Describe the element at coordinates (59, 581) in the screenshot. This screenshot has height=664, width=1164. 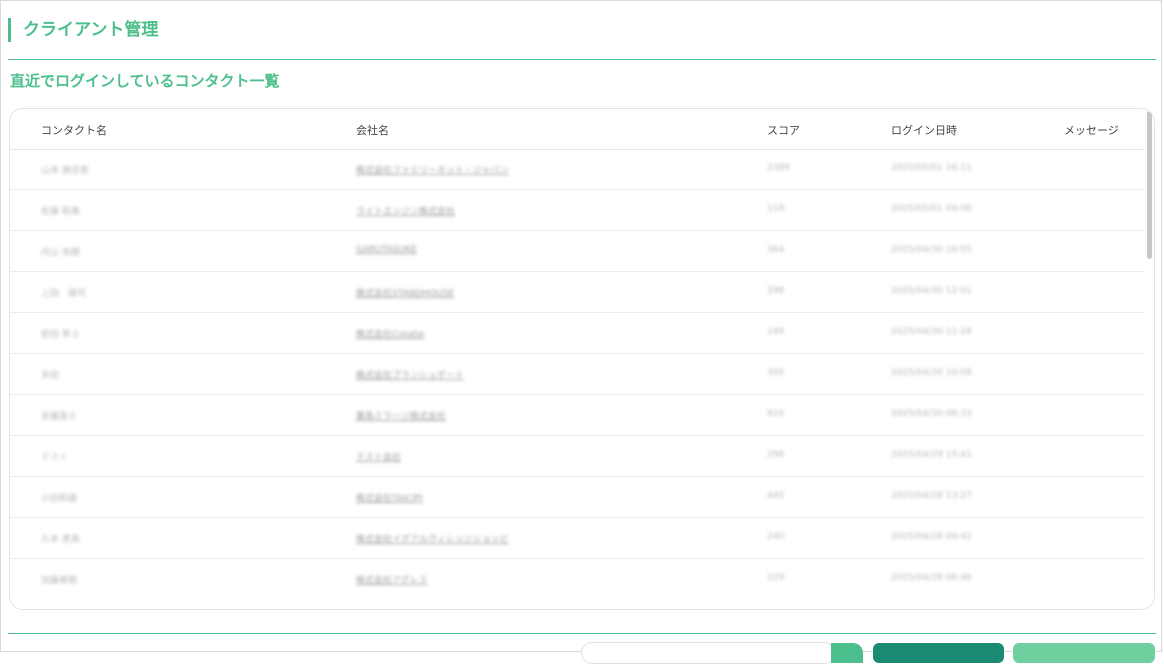
I see `contact-name: 加藤美樹` at that location.